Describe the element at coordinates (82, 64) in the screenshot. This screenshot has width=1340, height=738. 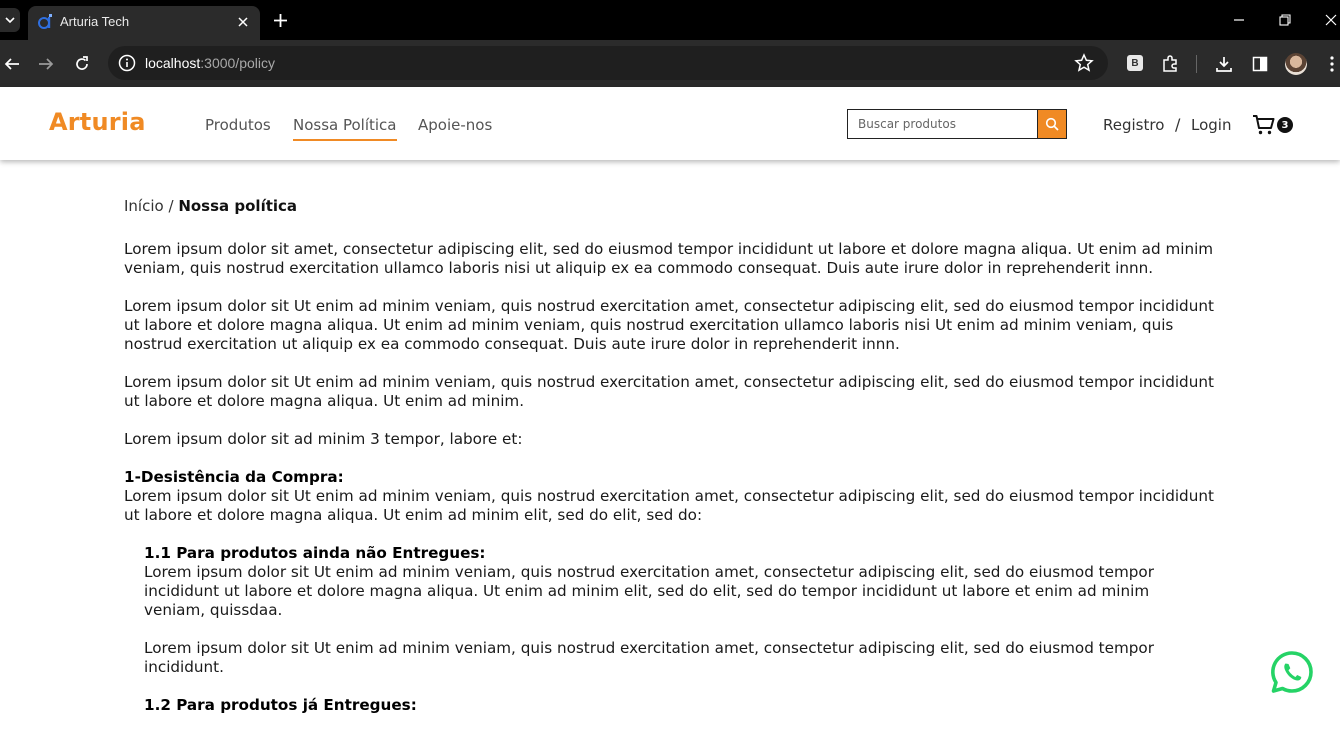
I see `reload-icon` at that location.